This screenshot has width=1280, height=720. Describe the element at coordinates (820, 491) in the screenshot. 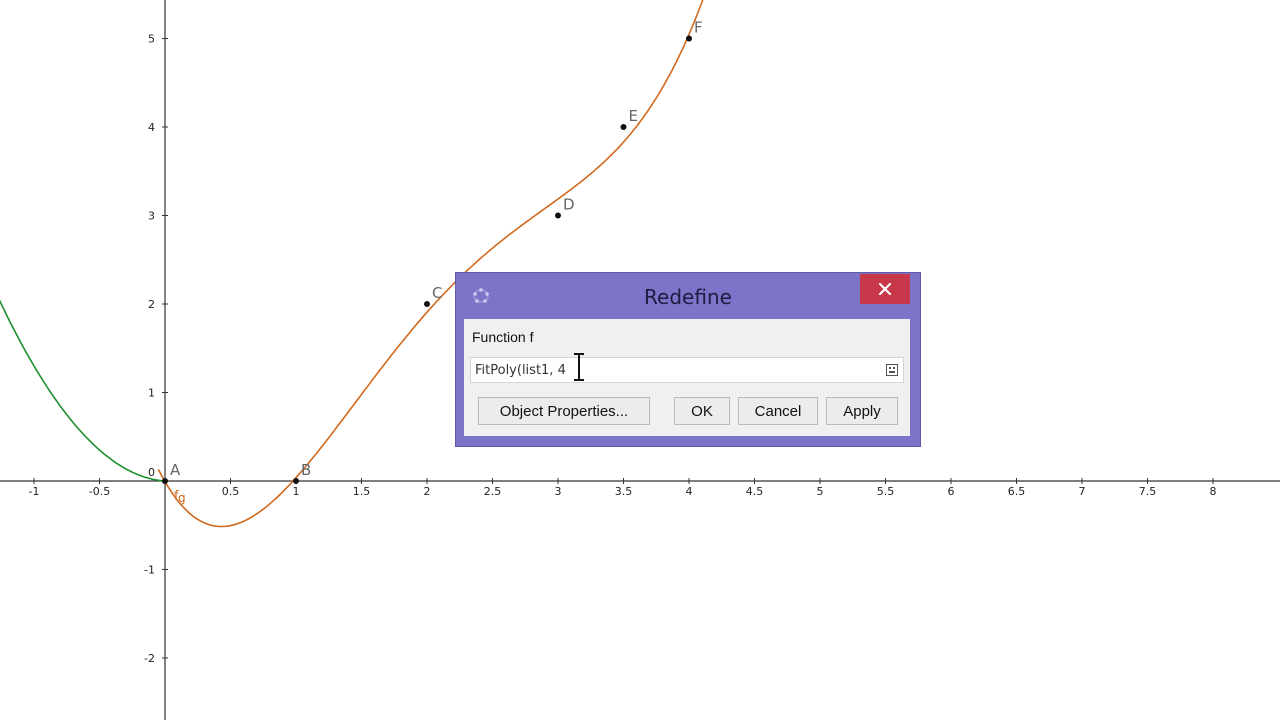

I see `x-tick-label: 5` at that location.